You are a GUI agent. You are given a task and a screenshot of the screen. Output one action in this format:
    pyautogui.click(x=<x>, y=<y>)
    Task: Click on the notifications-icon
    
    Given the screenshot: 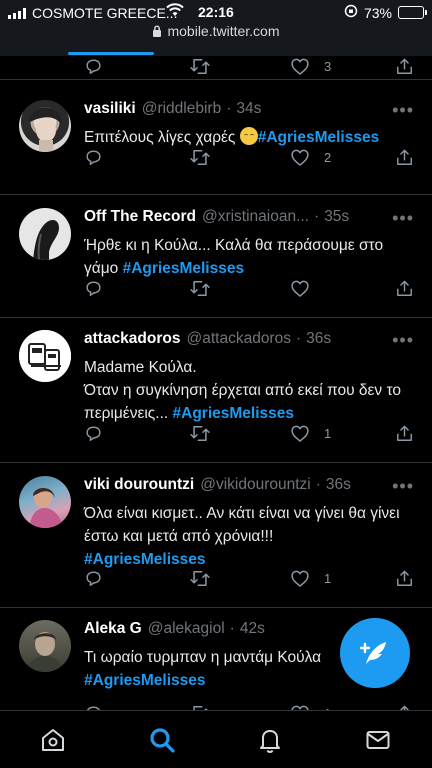 What is the action you would take?
    pyautogui.click(x=270, y=741)
    